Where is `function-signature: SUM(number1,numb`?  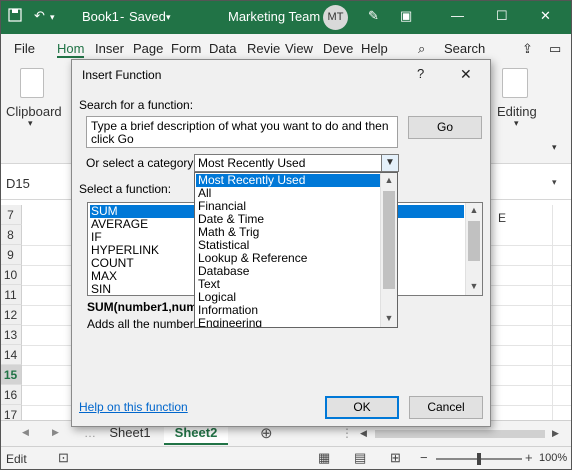
function-signature: SUM(number1,numb is located at coordinates (146, 307).